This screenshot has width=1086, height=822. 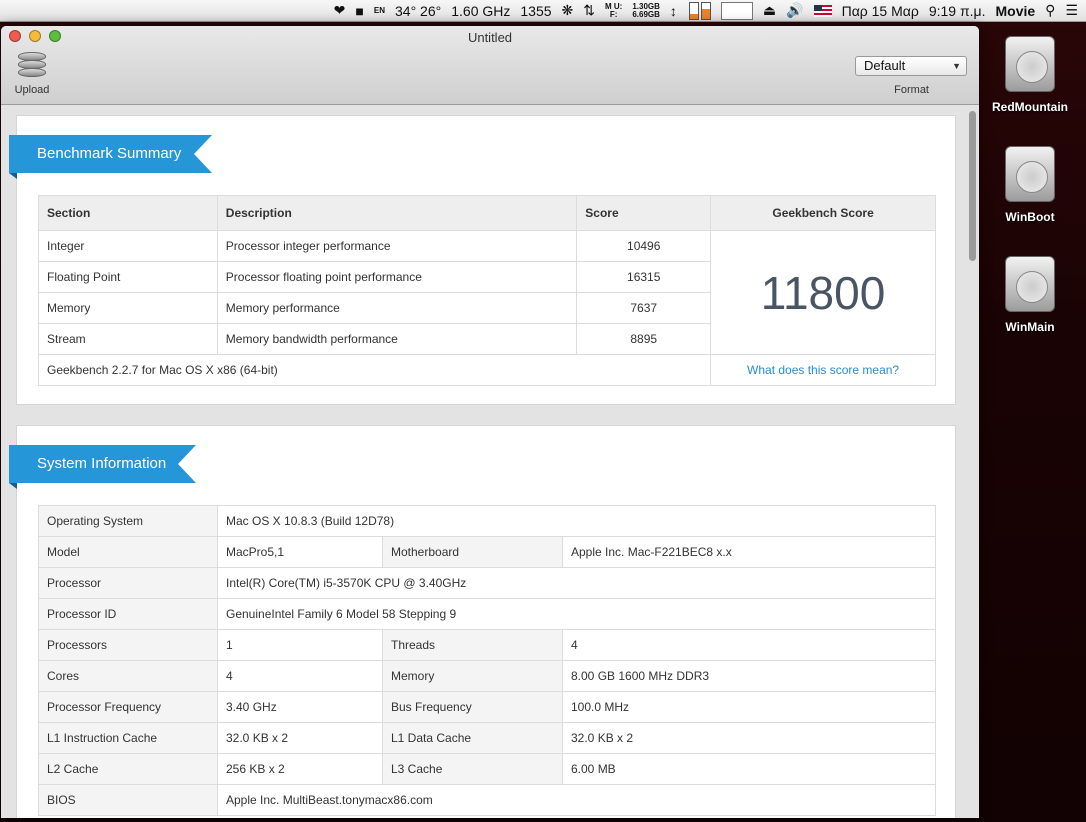 I want to click on desktop-drive-winmain: WinMain, so click(x=1030, y=292).